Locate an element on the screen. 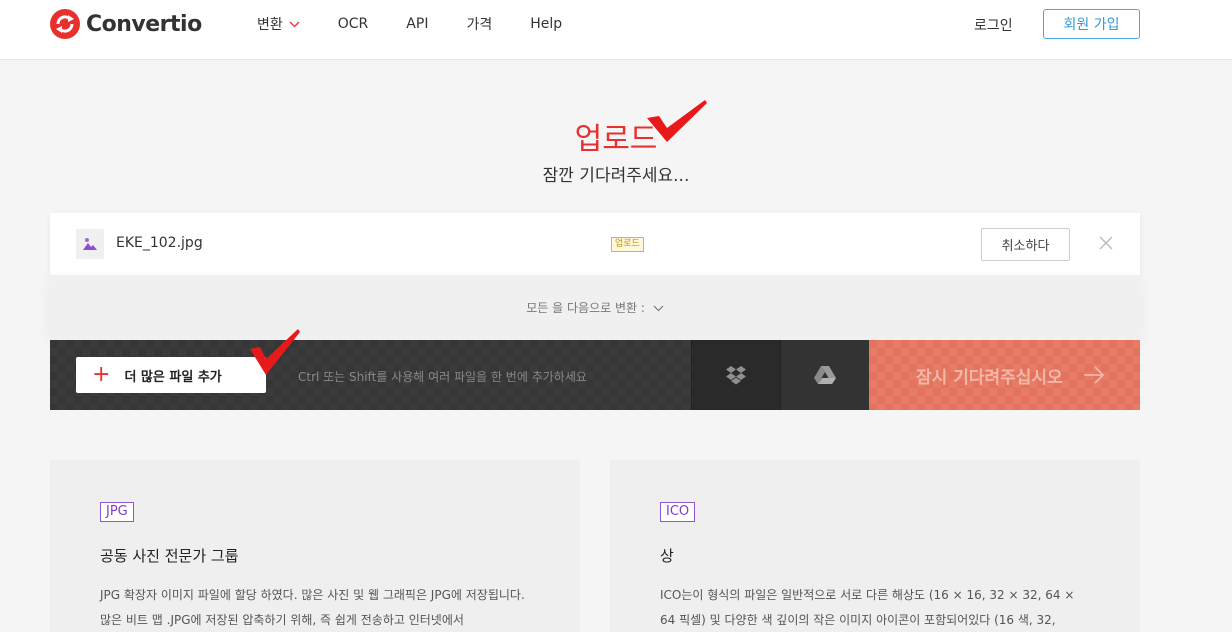 The image size is (1232, 632). file-name: EKE_102.jpg is located at coordinates (159, 243).